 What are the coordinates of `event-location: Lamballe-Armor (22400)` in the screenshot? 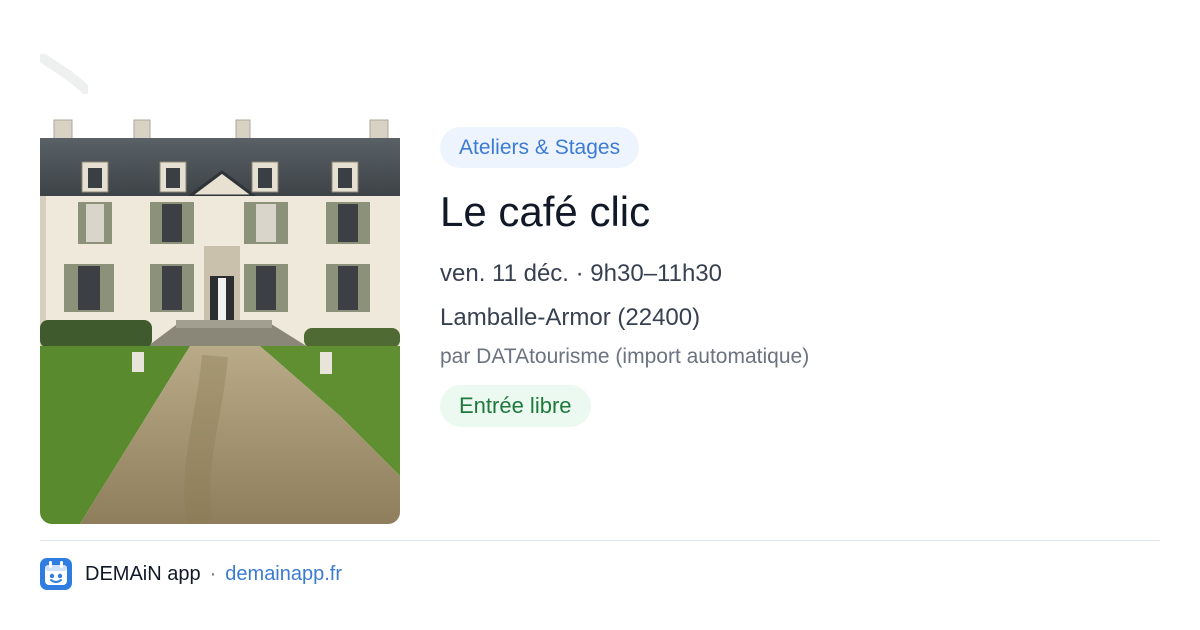 It's located at (570, 317).